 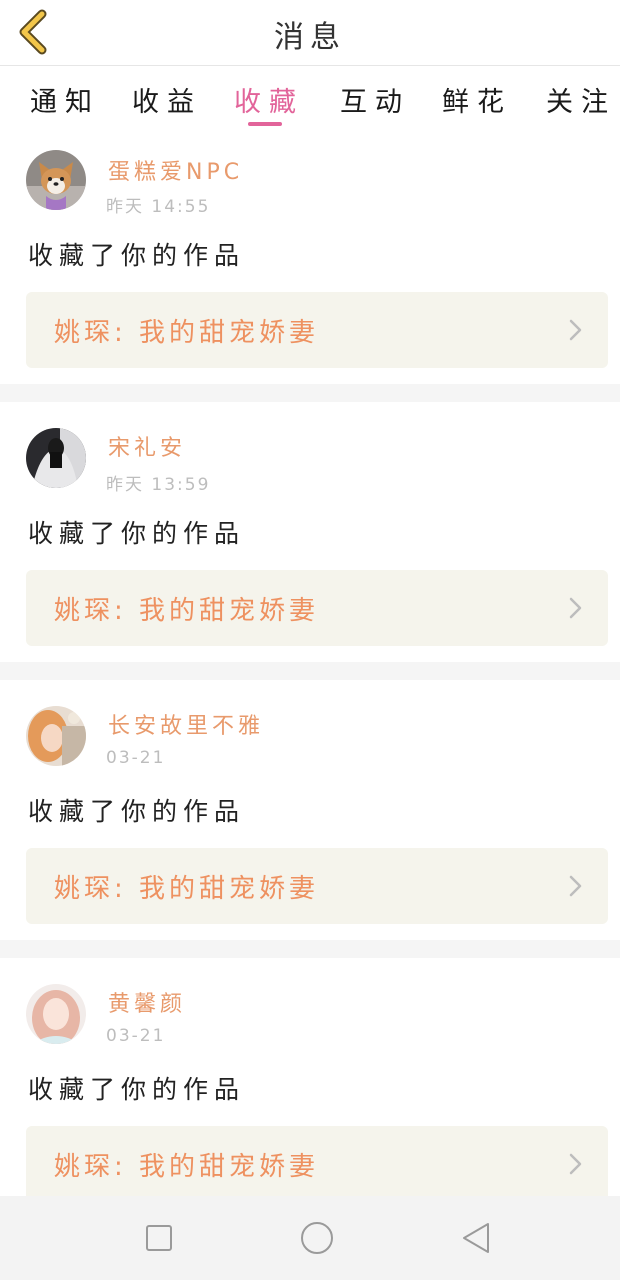 What do you see at coordinates (310, 99) in the screenshot?
I see `tab-bar: 通知 收益 收藏 互动 鲜花 关注` at bounding box center [310, 99].